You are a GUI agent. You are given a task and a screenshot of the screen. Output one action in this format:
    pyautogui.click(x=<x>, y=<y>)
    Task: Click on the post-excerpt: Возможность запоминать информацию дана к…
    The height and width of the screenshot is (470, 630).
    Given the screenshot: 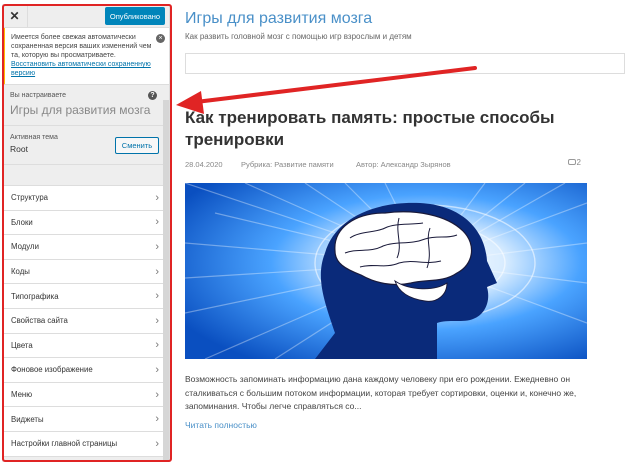 What is the action you would take?
    pyautogui.click(x=381, y=392)
    